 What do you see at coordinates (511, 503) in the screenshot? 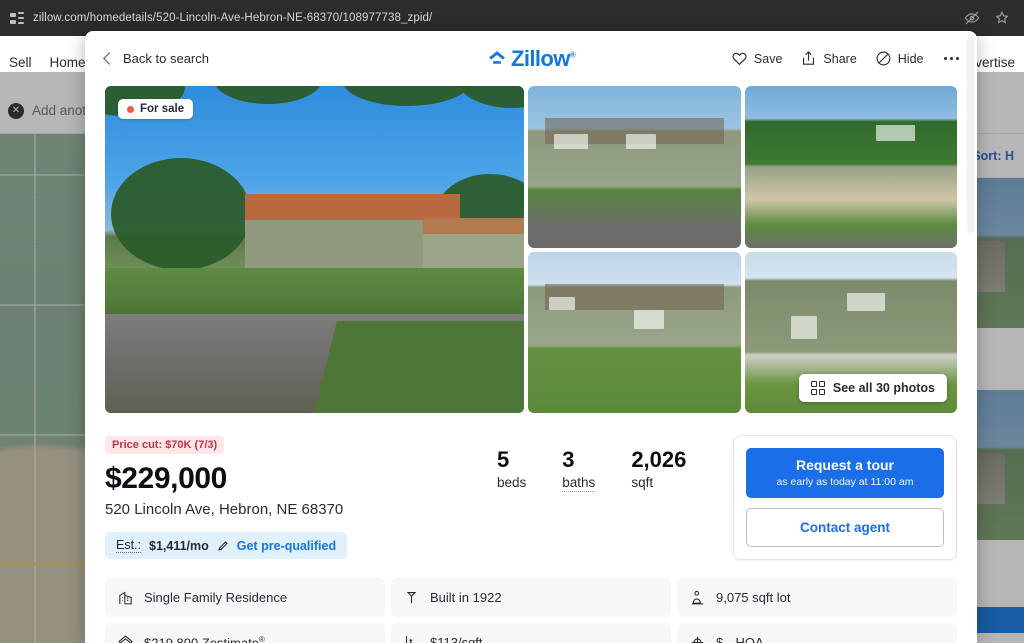
I see `beds-fact: 5 beds` at bounding box center [511, 503].